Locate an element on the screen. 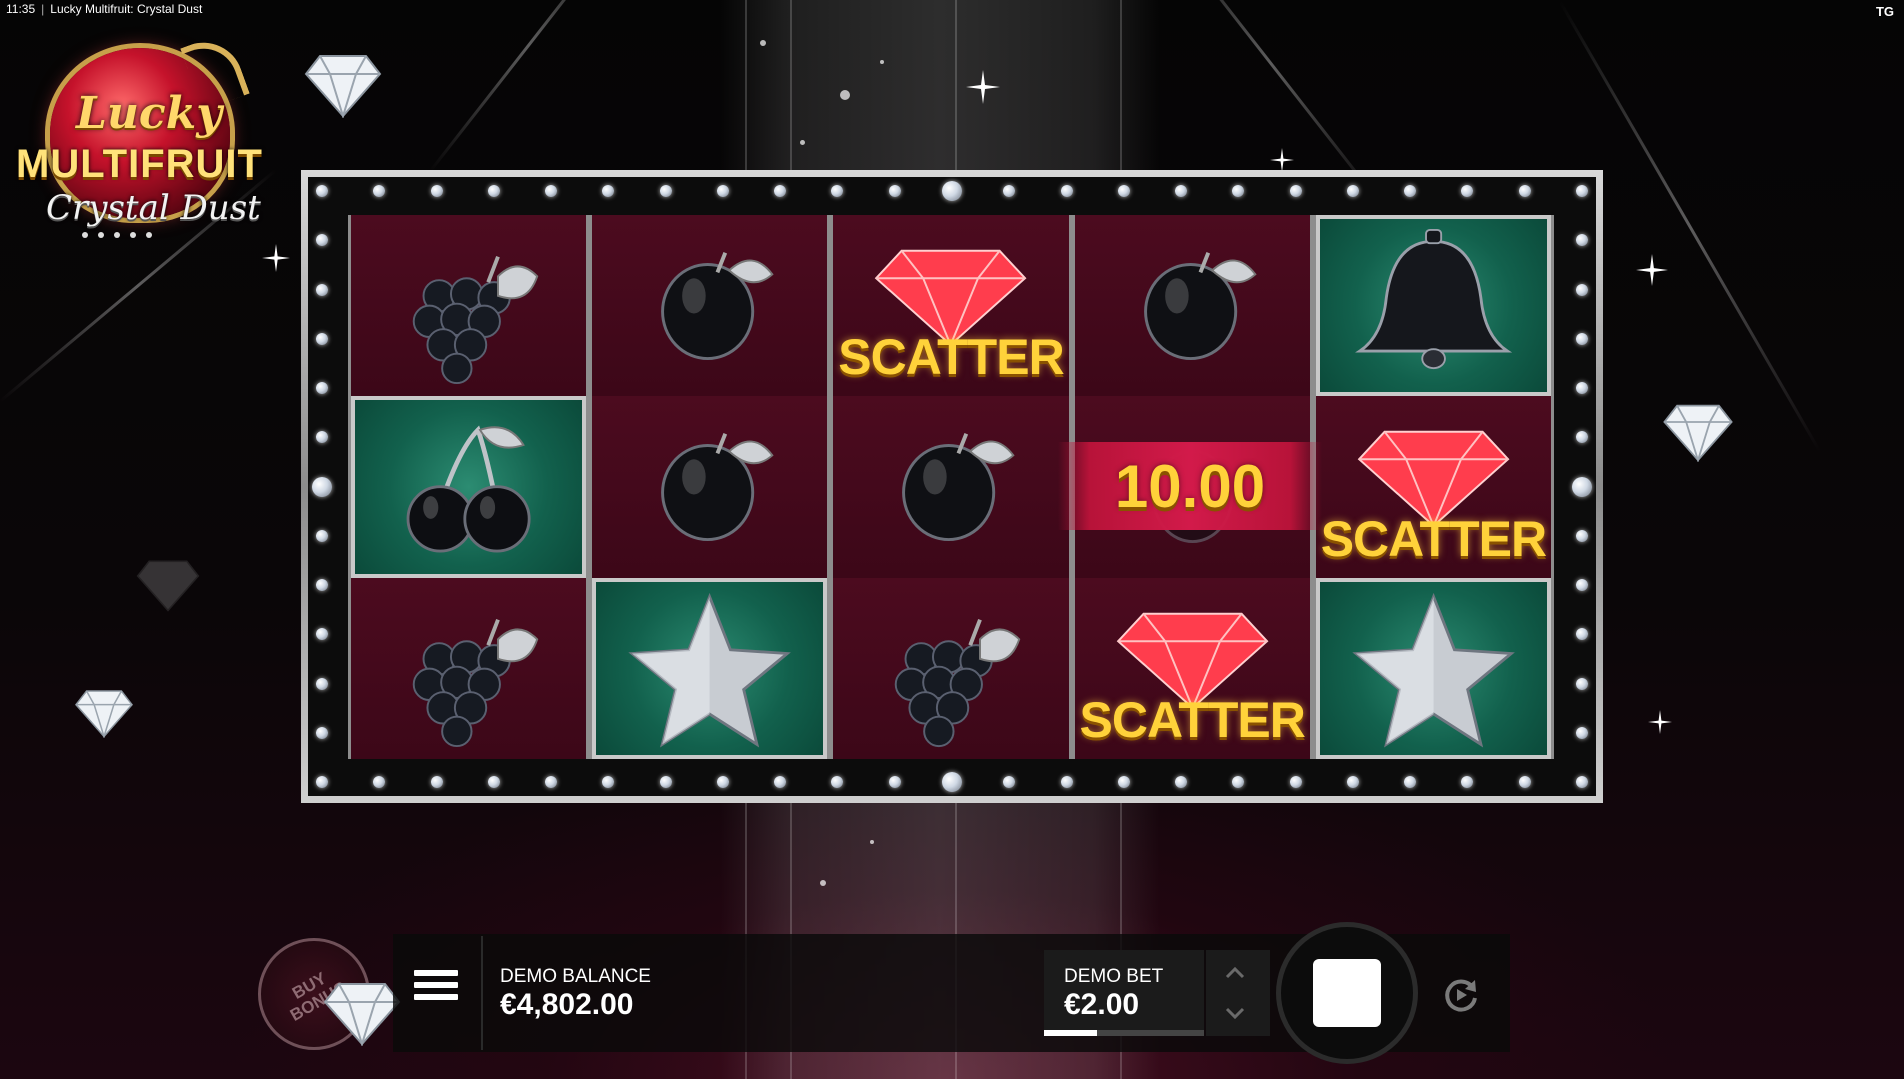 The width and height of the screenshot is (1904, 1079). cherries-icon is located at coordinates (468, 489).